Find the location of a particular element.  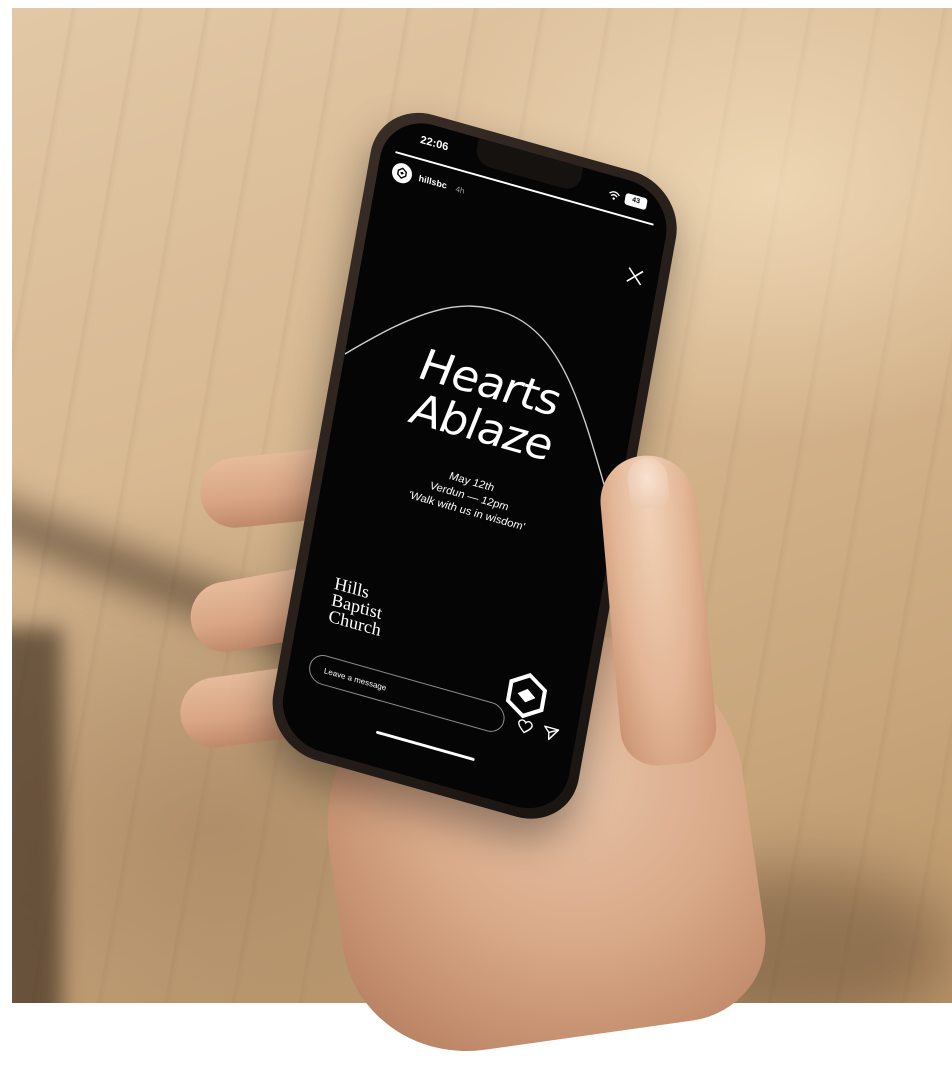

story-header: hillsbc 4h is located at coordinates (428, 180).